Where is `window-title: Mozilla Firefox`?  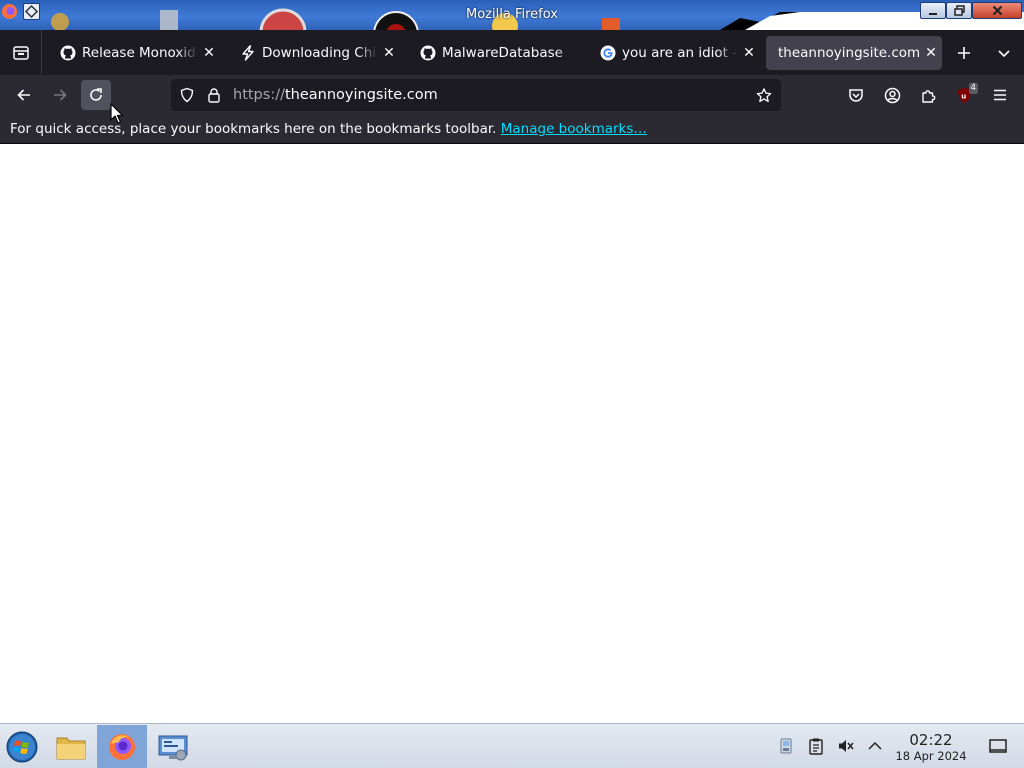 window-title: Mozilla Firefox is located at coordinates (512, 14).